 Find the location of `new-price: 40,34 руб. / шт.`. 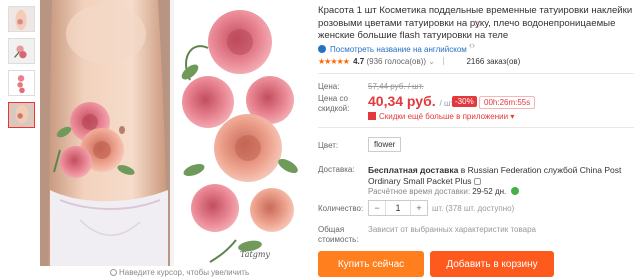

new-price: 40,34 руб. / шт. is located at coordinates (411, 101).